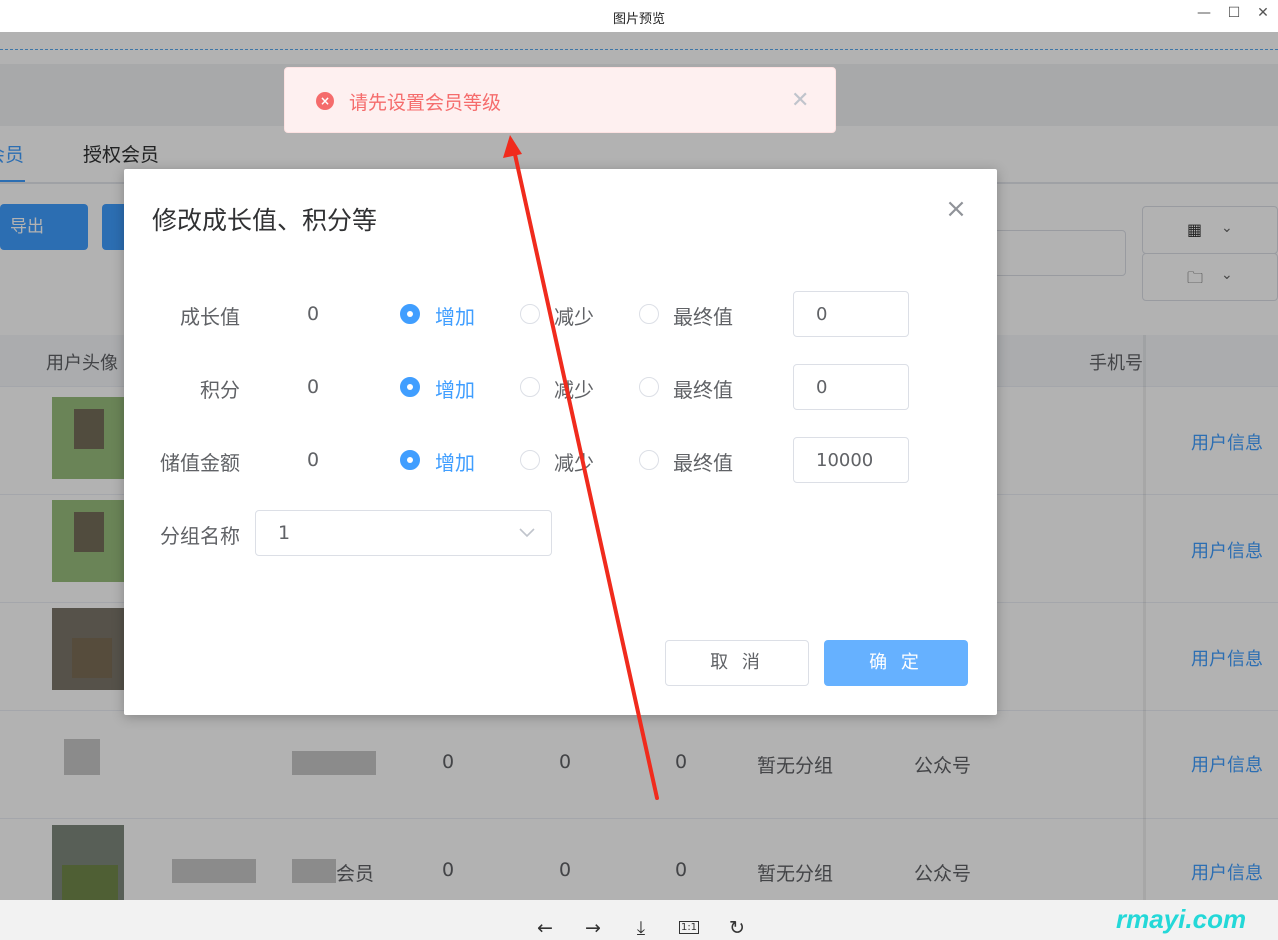 The image size is (1278, 940). I want to click on prev-icon: ←, so click(545, 928).